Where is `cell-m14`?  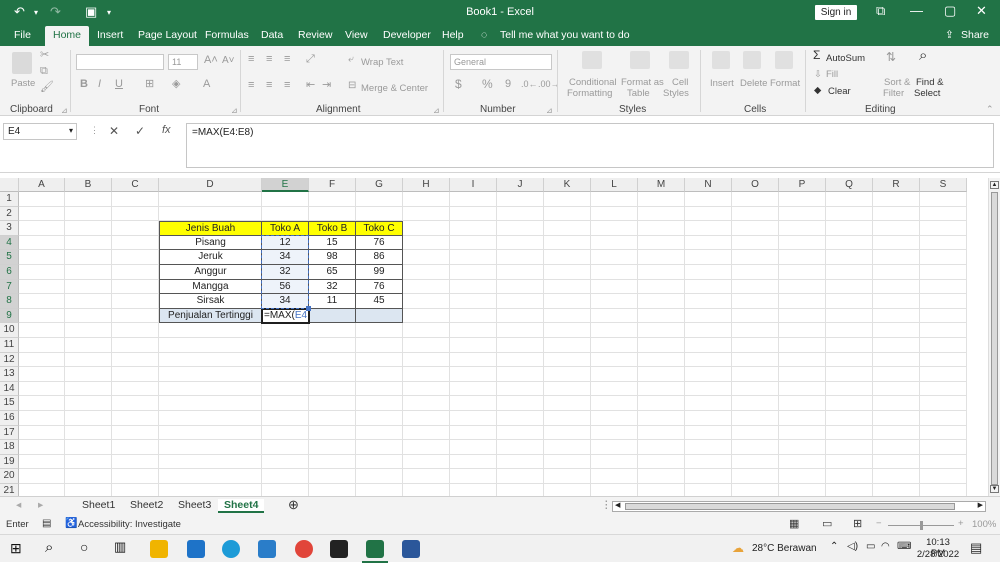
cell-m14 is located at coordinates (661, 389).